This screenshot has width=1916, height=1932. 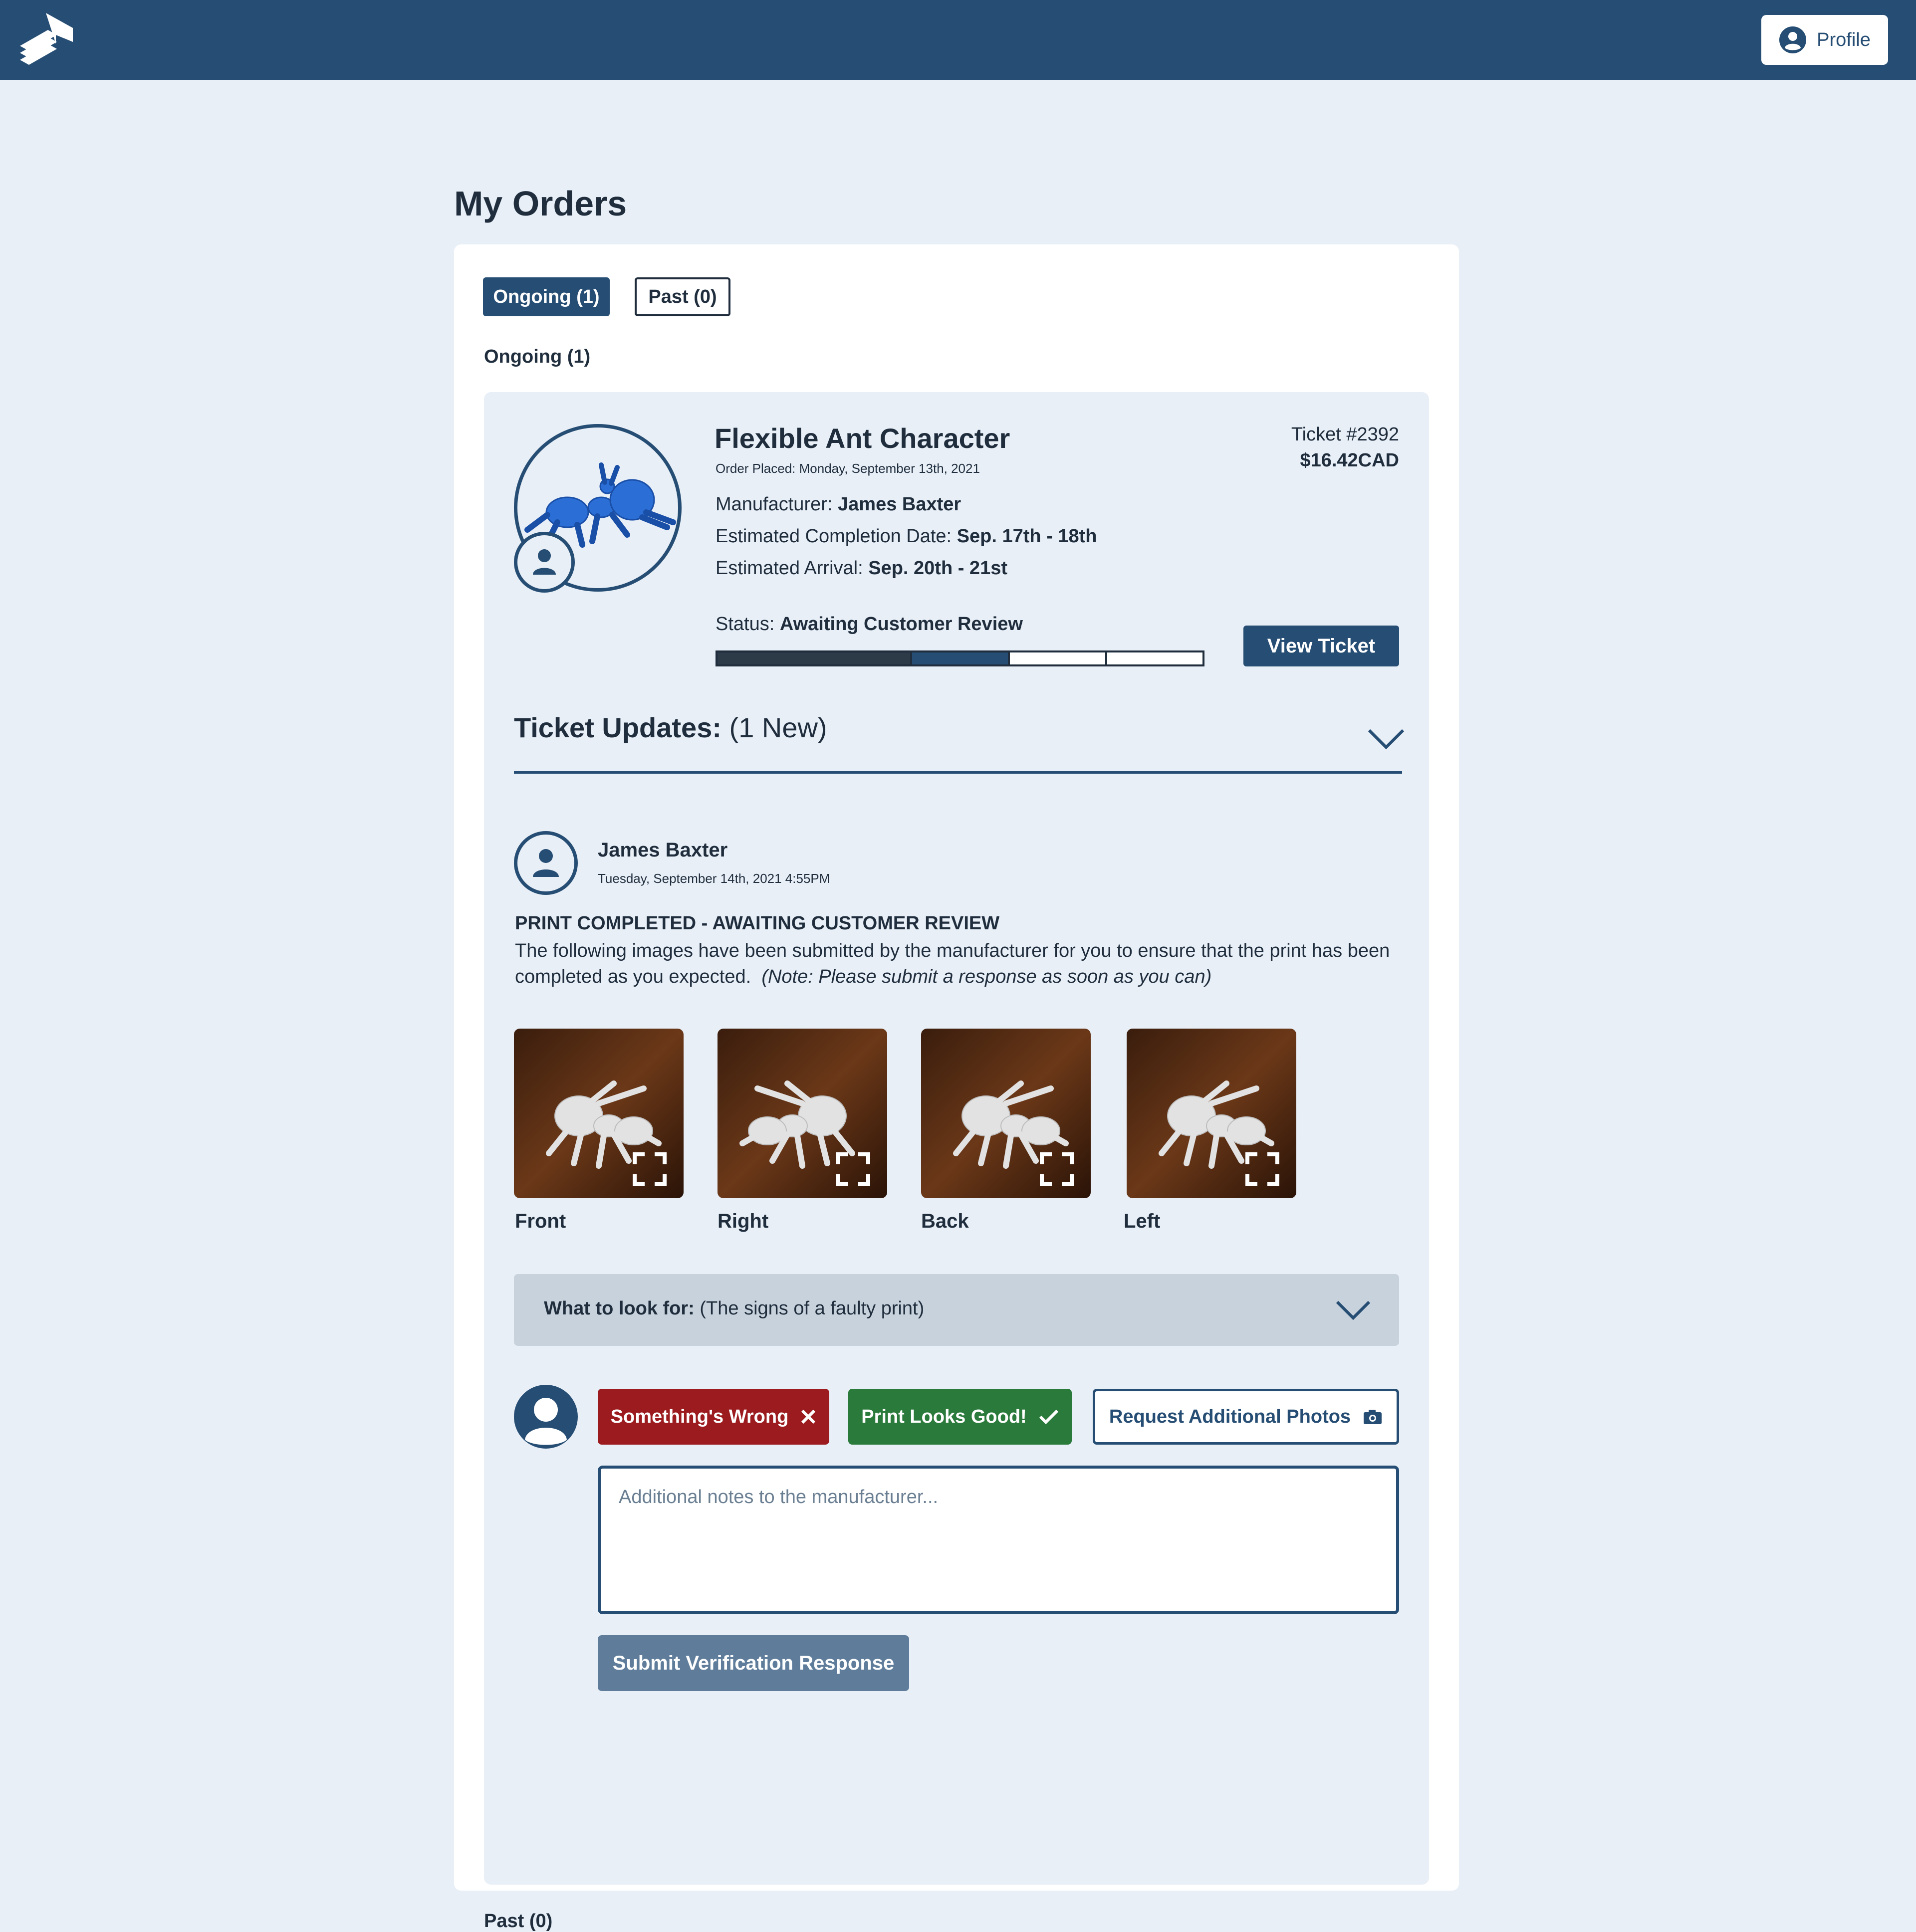 What do you see at coordinates (743, 1221) in the screenshot?
I see `photo-label-right: Right` at bounding box center [743, 1221].